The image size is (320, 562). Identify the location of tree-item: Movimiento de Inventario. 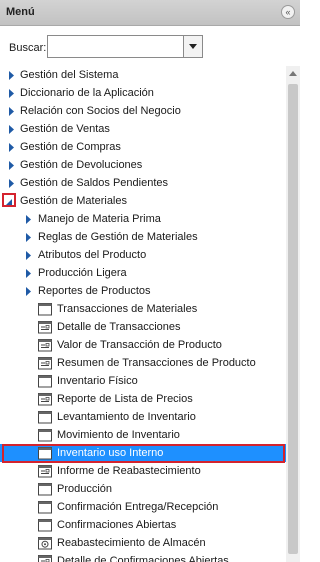
(143, 435).